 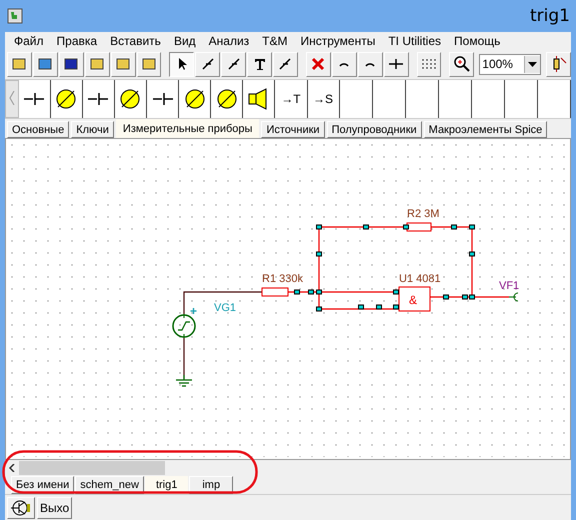 I want to click on scroll-left-icon, so click(x=12, y=468).